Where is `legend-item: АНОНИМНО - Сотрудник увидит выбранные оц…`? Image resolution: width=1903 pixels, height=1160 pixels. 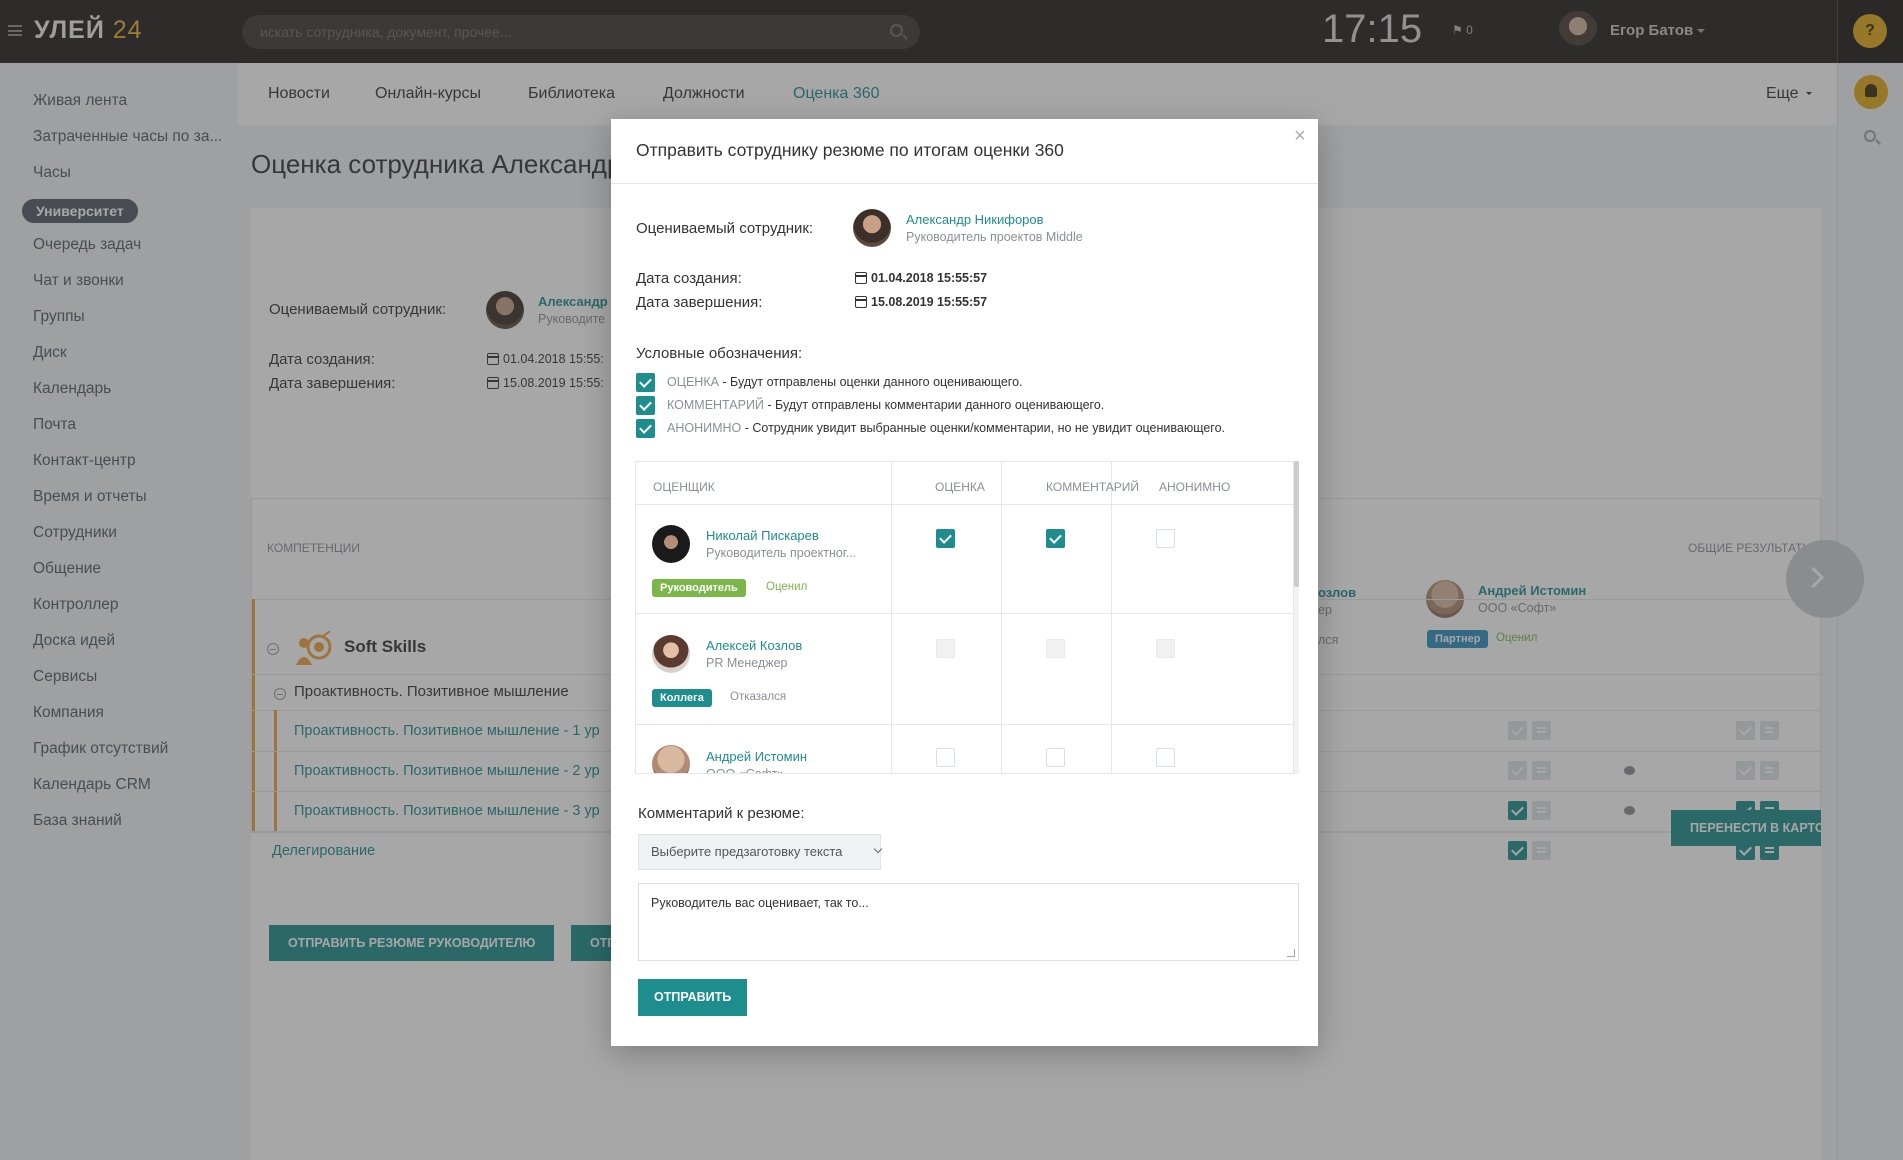 legend-item: АНОНИМНО - Сотрудник увидит выбранные оц… is located at coordinates (946, 428).